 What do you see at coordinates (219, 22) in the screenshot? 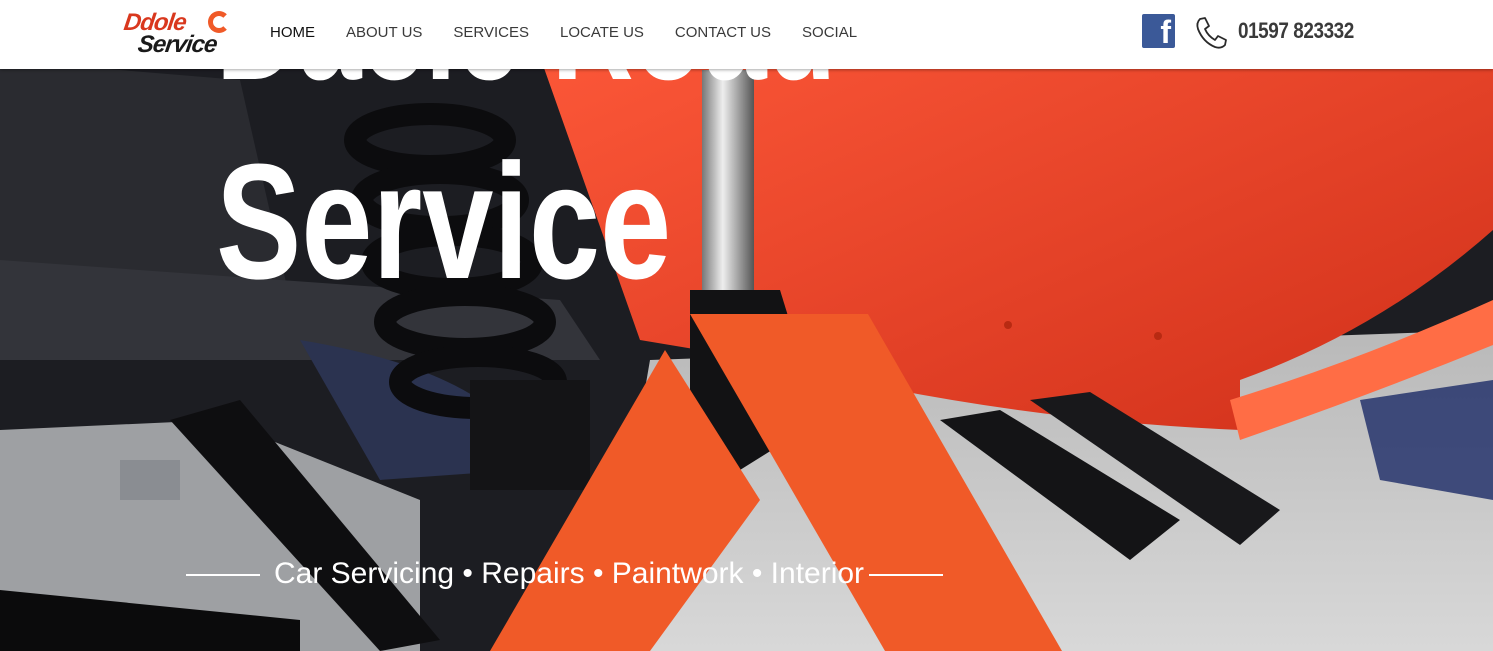
I see `logo-ring-icon` at bounding box center [219, 22].